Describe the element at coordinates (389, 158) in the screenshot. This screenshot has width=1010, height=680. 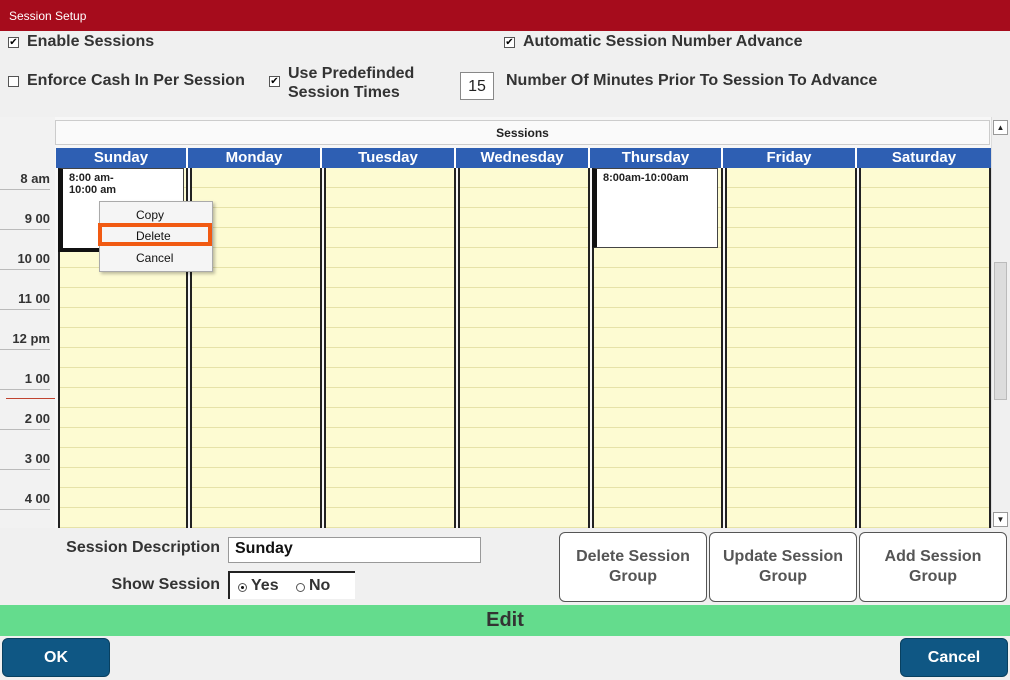
I see `day-header-tuesday: Tuesday` at that location.